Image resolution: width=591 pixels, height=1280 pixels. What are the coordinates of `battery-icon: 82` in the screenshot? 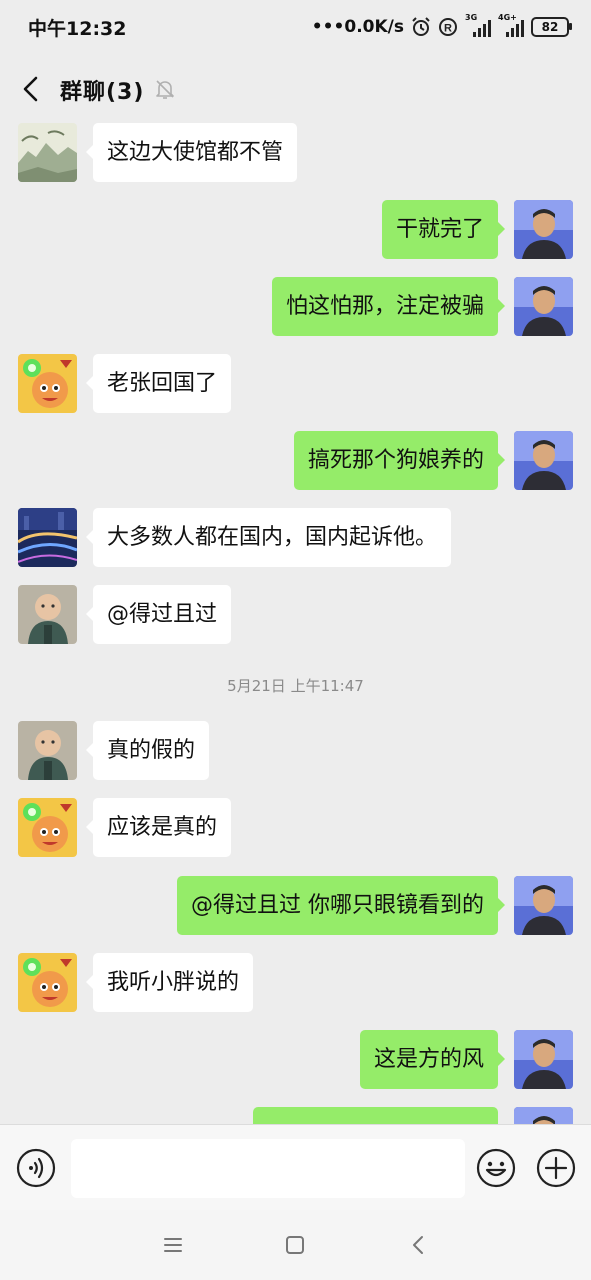 It's located at (551, 27).